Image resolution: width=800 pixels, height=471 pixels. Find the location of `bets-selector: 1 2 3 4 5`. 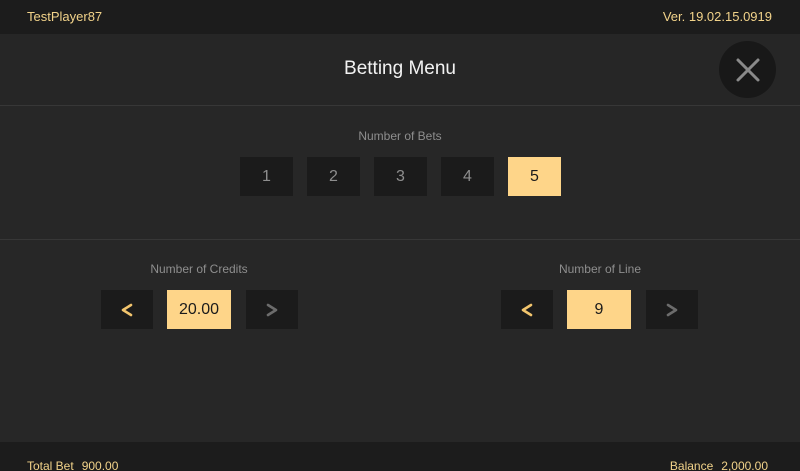

bets-selector: 1 2 3 4 5 is located at coordinates (400, 176).